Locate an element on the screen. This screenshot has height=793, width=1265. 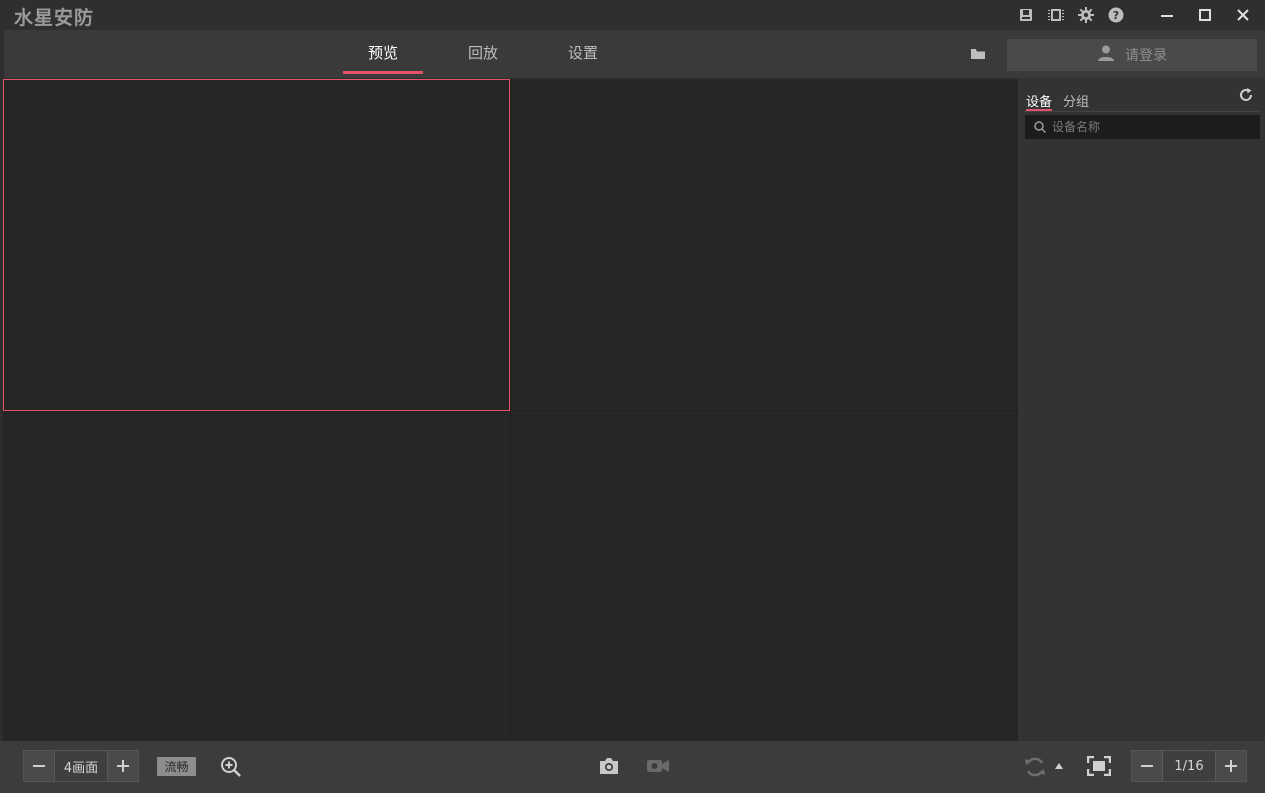
tab-groups: 分组 is located at coordinates (1076, 100).